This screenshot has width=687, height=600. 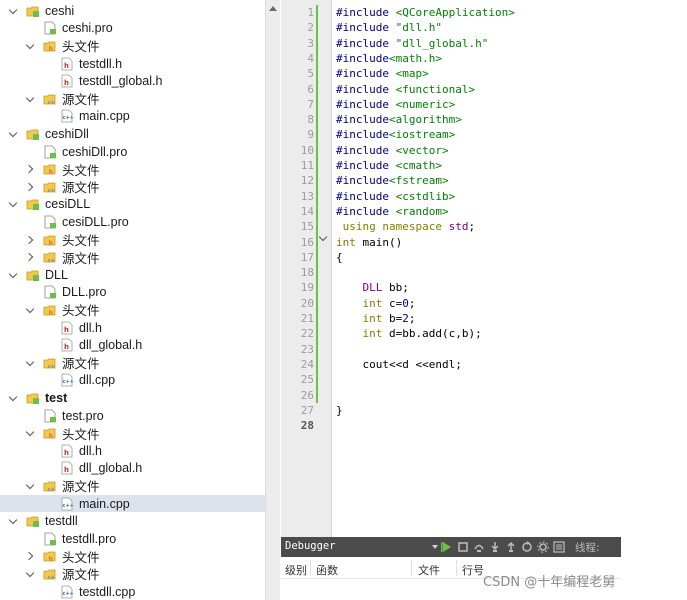 What do you see at coordinates (511, 547) in the screenshot?
I see `step-out-icon` at bounding box center [511, 547].